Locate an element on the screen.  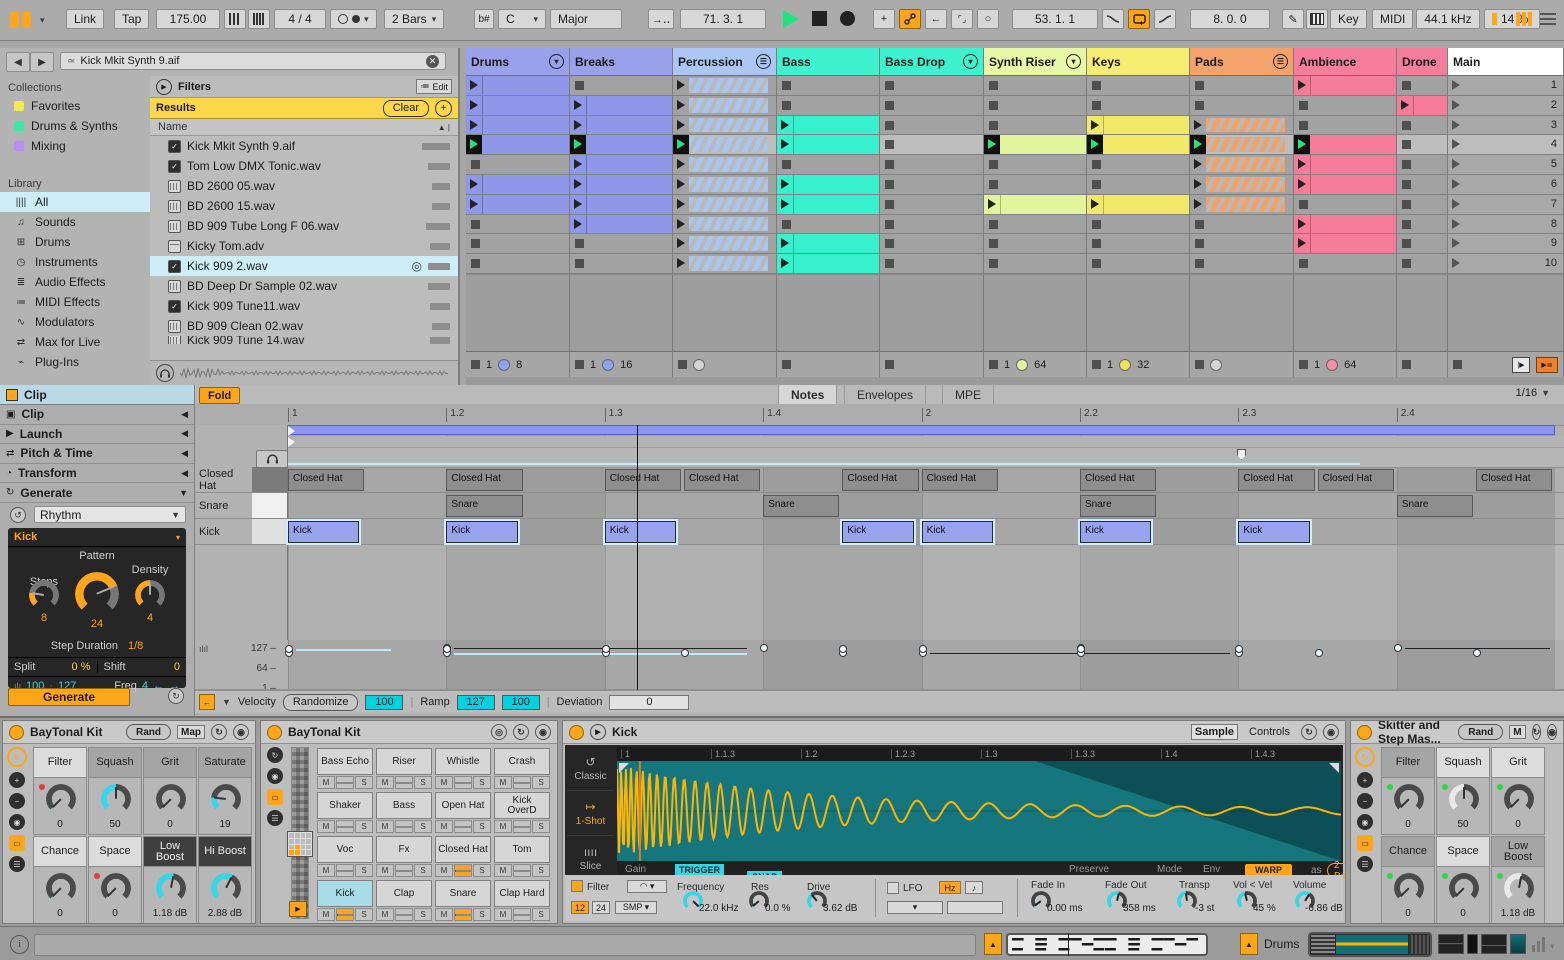
midi-map-button: MIDI is located at coordinates (1393, 19).